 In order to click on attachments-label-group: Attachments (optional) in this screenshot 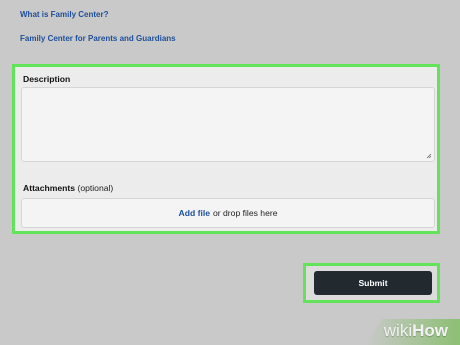, I will do `click(68, 188)`.